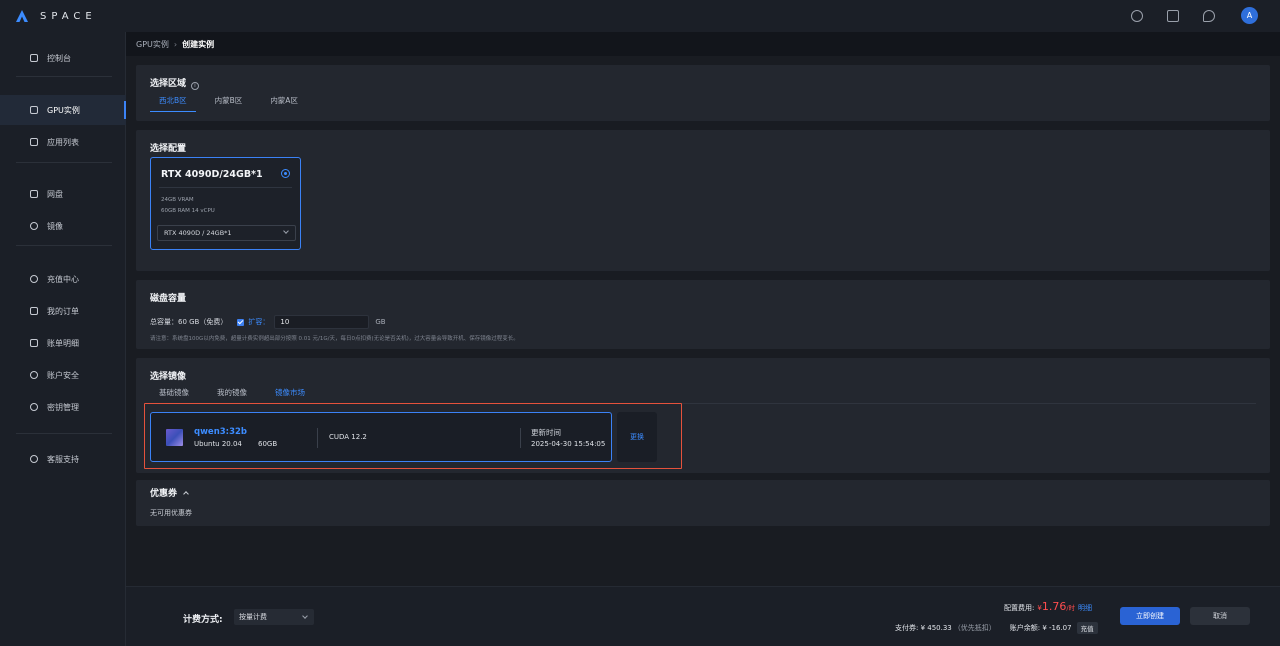 The height and width of the screenshot is (646, 1280). Describe the element at coordinates (55, 194) in the screenshot. I see `sidebar-item-label: 网盘` at that location.